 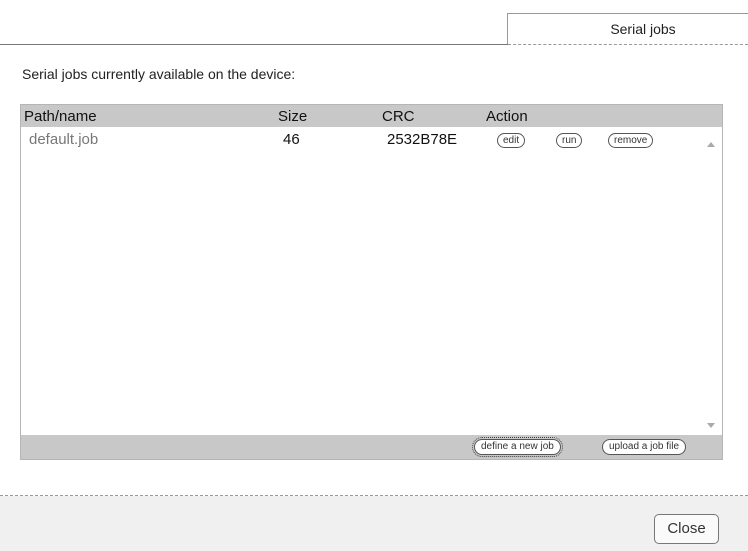 I want to click on run-button: run, so click(x=569, y=140).